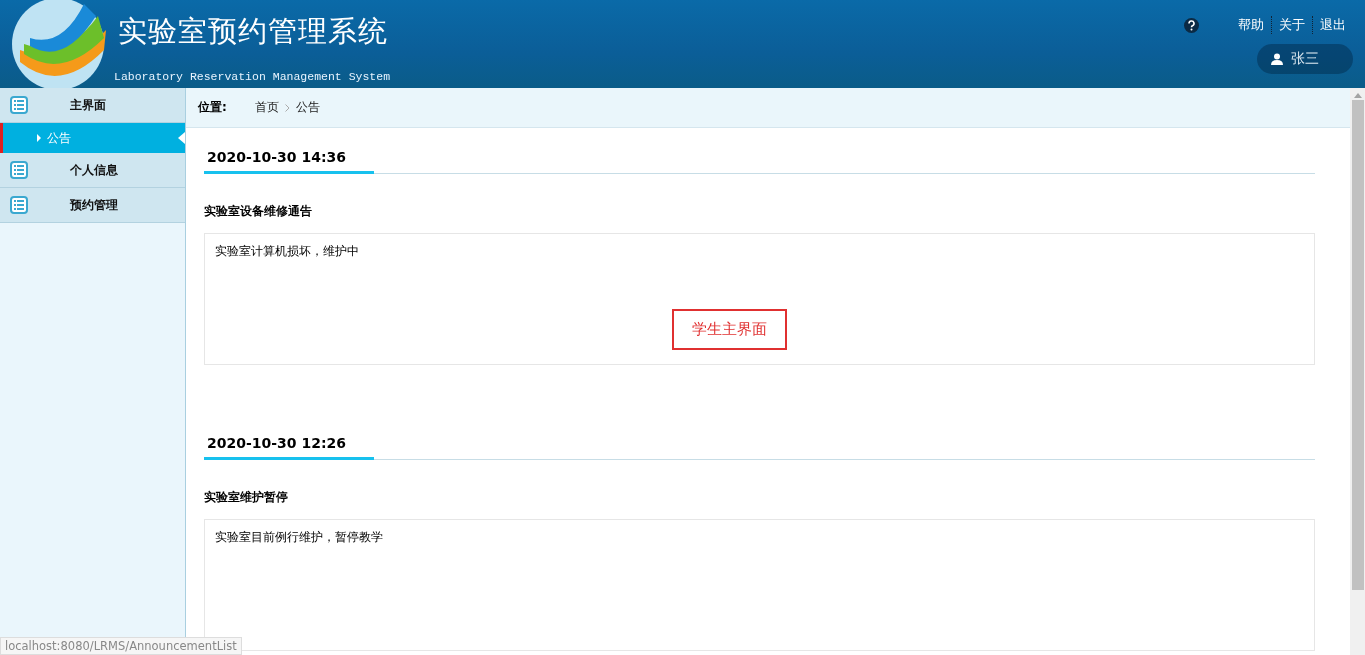 The image size is (1365, 655). I want to click on breadcrumb-label: 位置:, so click(212, 107).